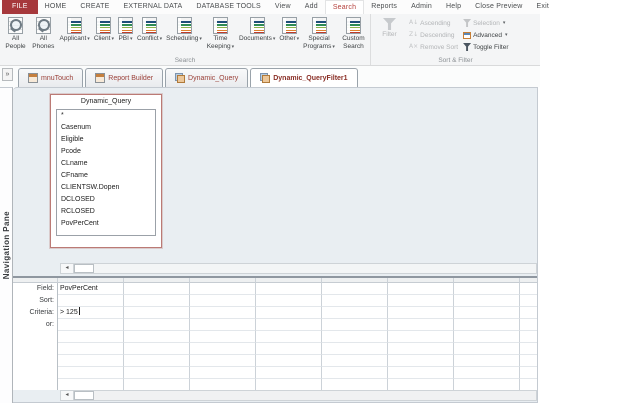  Describe the element at coordinates (6, 245) in the screenshot. I see `navigation-pane-collapsed: Navigation Pane` at that location.